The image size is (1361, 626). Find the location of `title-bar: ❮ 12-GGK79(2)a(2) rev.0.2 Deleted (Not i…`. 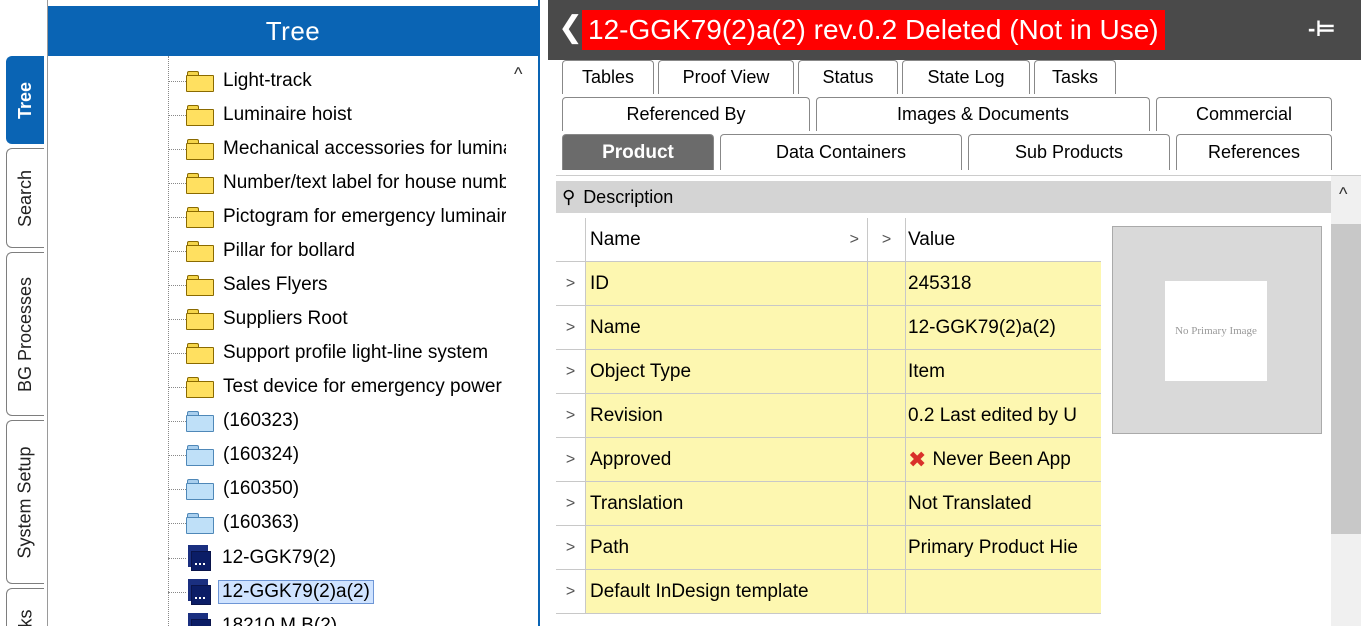

title-bar: ❮ 12-GGK79(2)a(2) rev.0.2 Deleted (Not i… is located at coordinates (954, 30).